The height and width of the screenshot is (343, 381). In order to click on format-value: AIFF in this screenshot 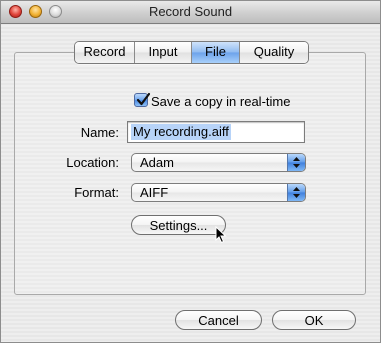, I will do `click(154, 192)`.